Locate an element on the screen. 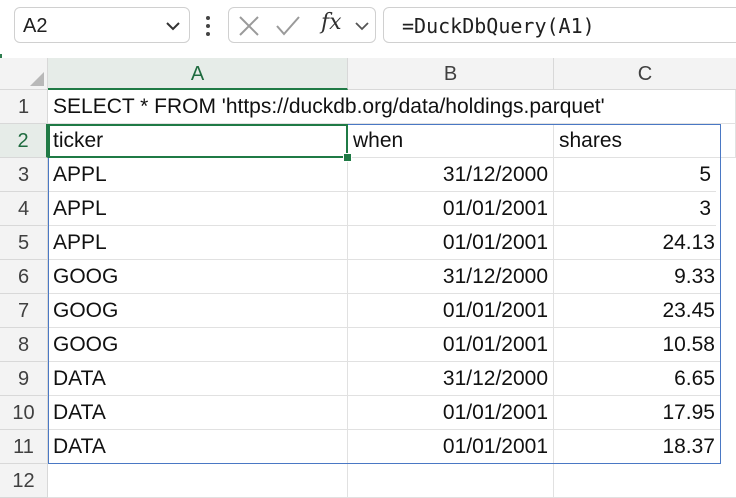 The height and width of the screenshot is (498, 736). cell-c4: 3 is located at coordinates (635, 209).